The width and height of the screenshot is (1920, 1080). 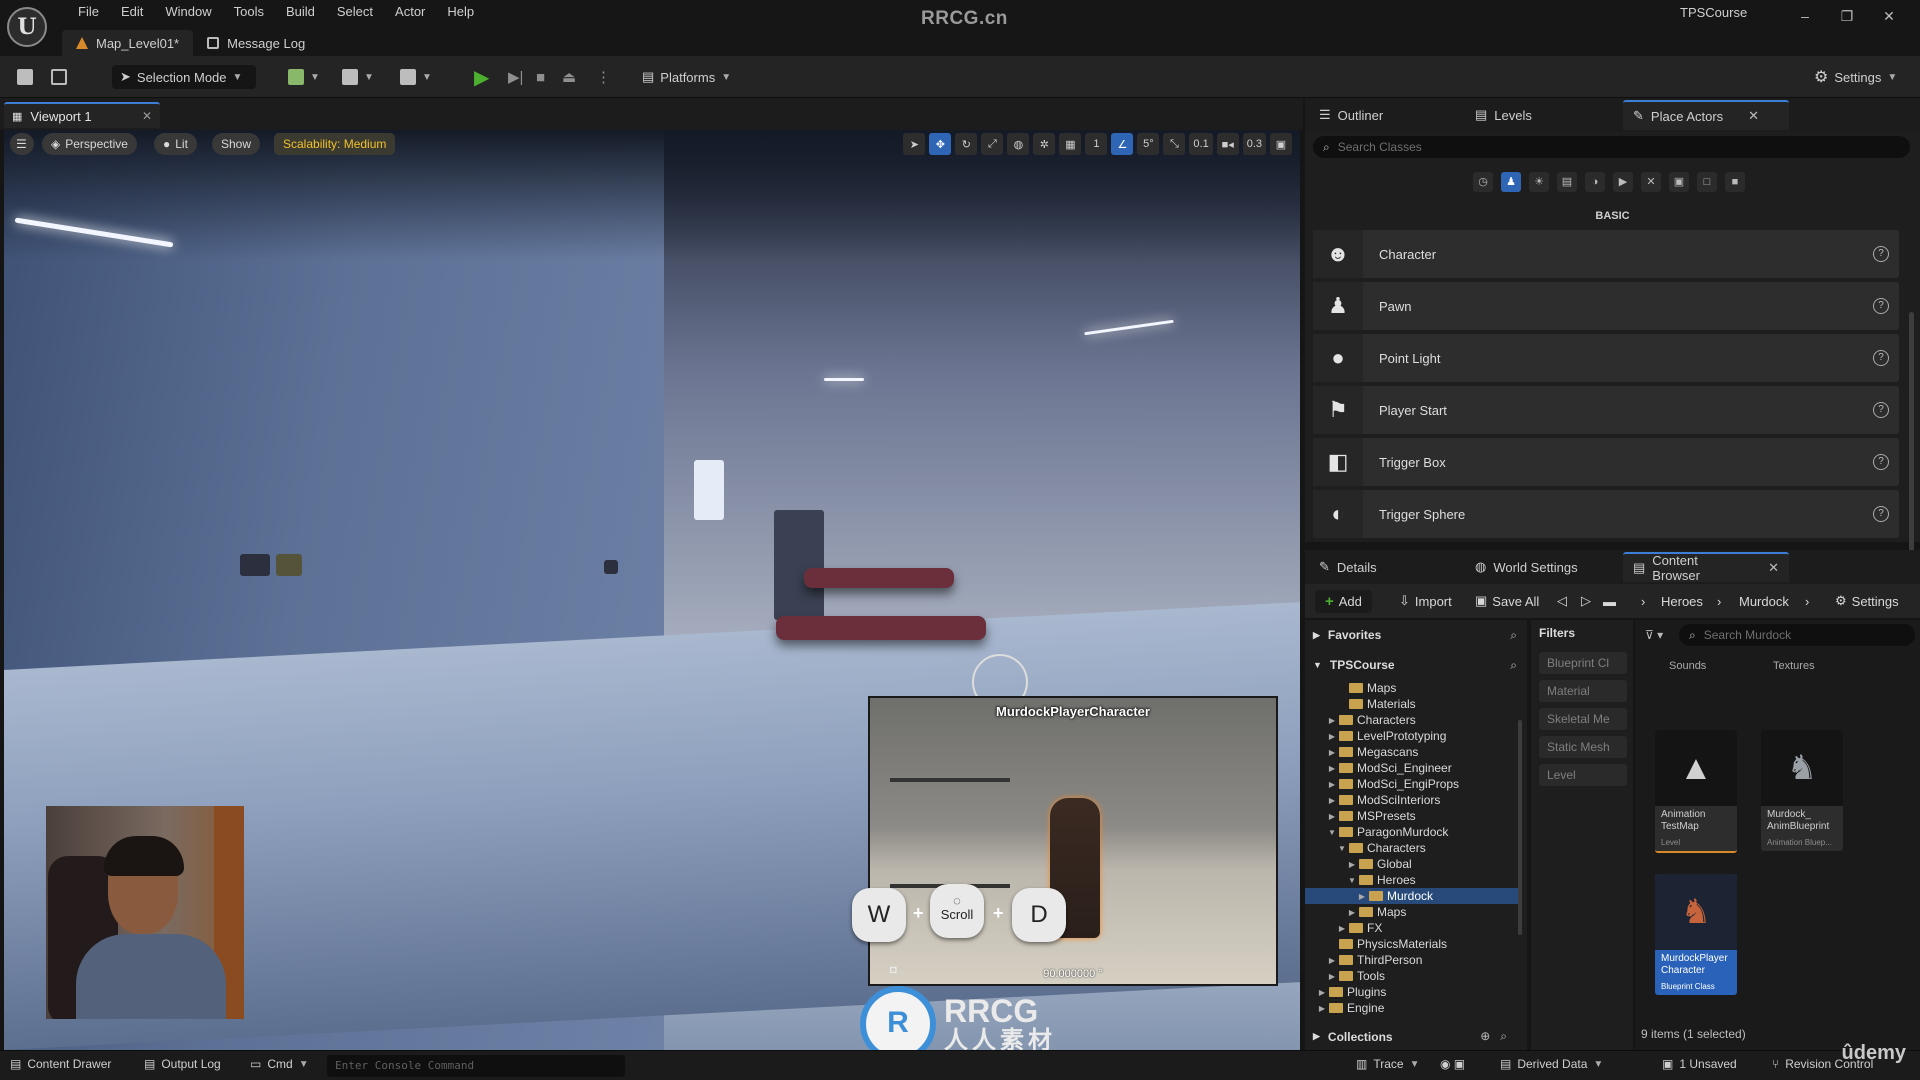 What do you see at coordinates (1498, 1036) in the screenshot?
I see `add-collection-icon: ⊕⌕` at bounding box center [1498, 1036].